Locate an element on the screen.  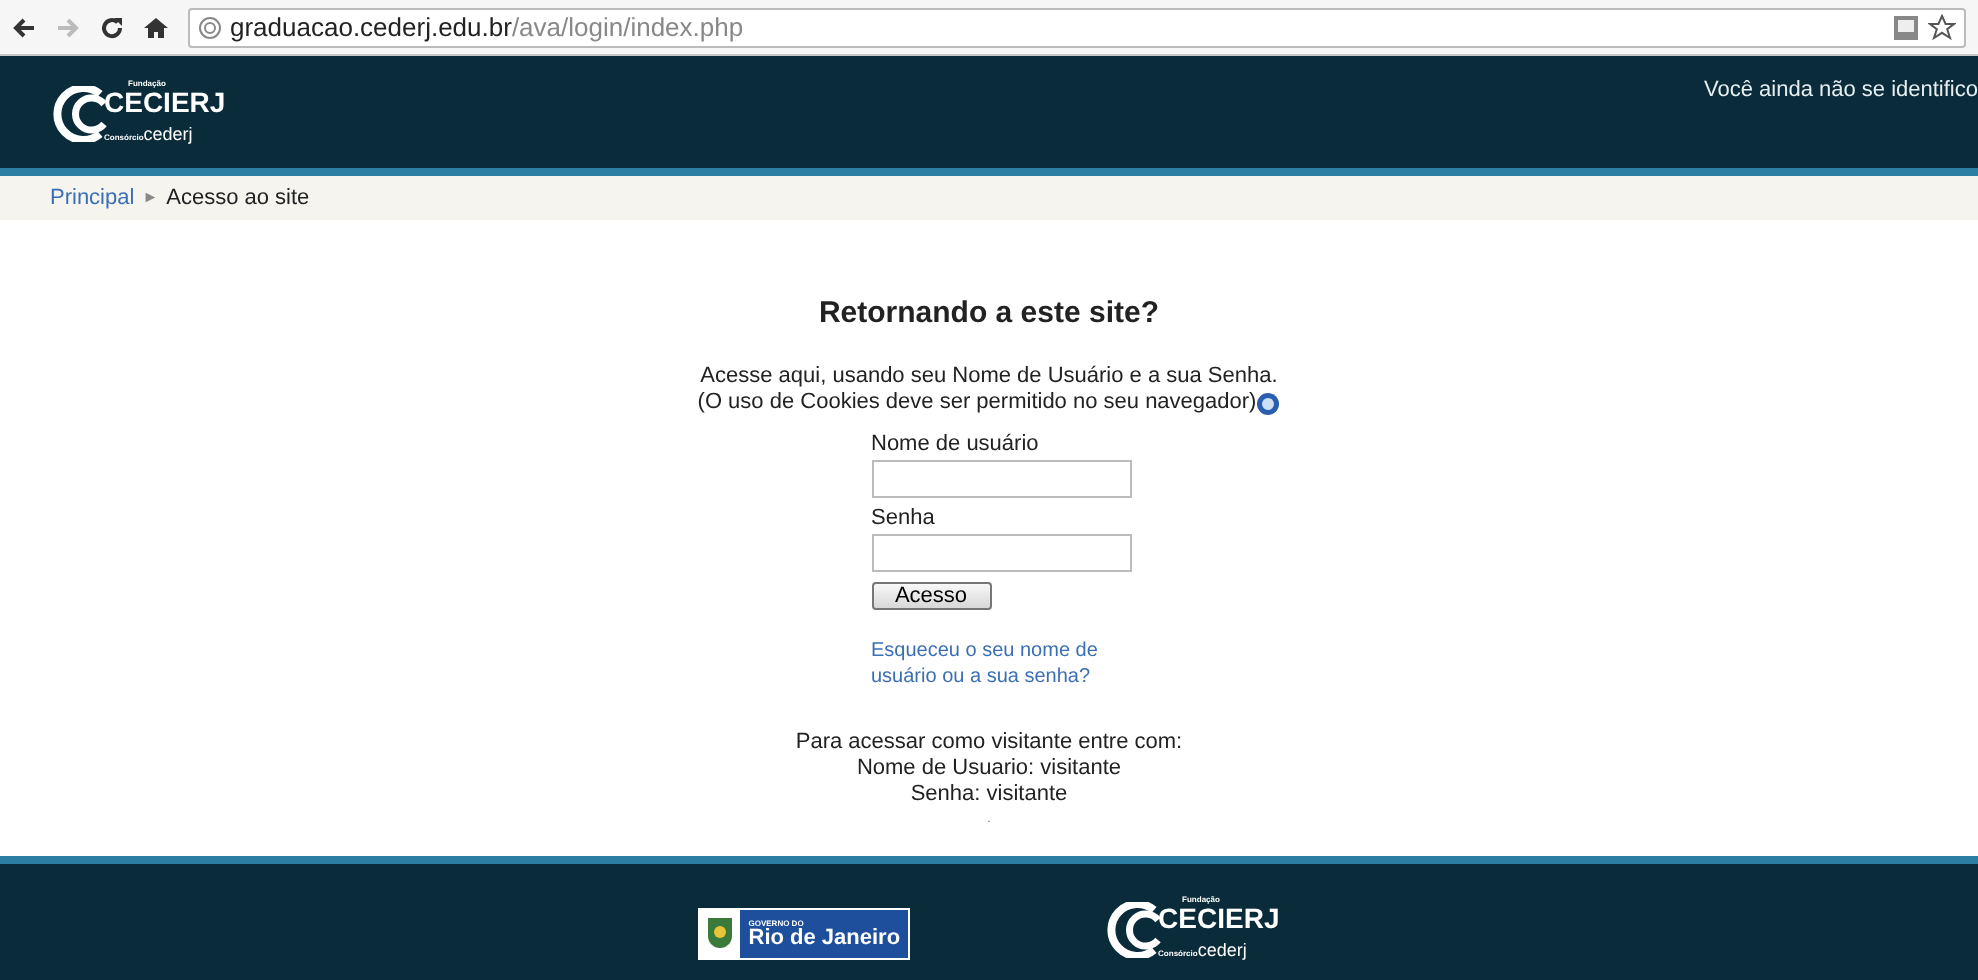
page-action-icon is located at coordinates (1906, 27).